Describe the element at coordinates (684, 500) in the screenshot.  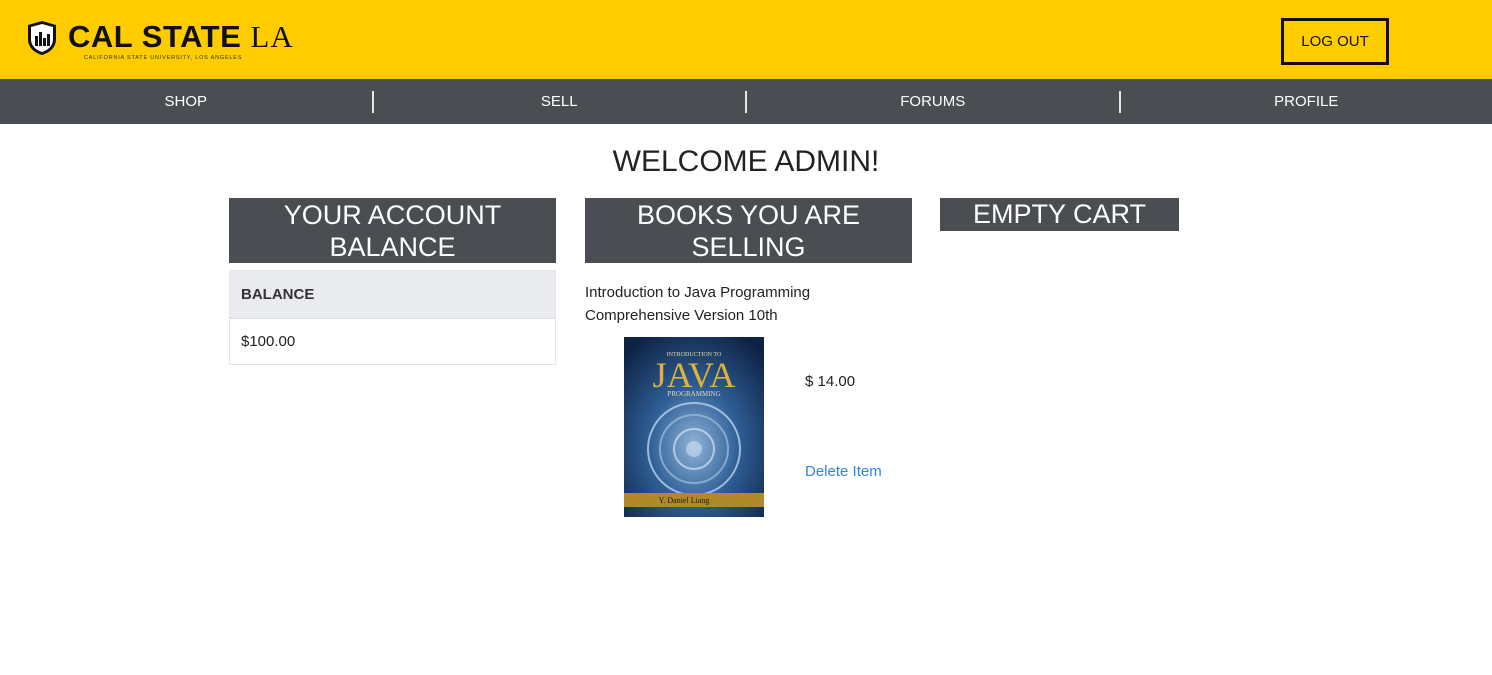
I see `cover-author: Y. Daniel Liang` at that location.